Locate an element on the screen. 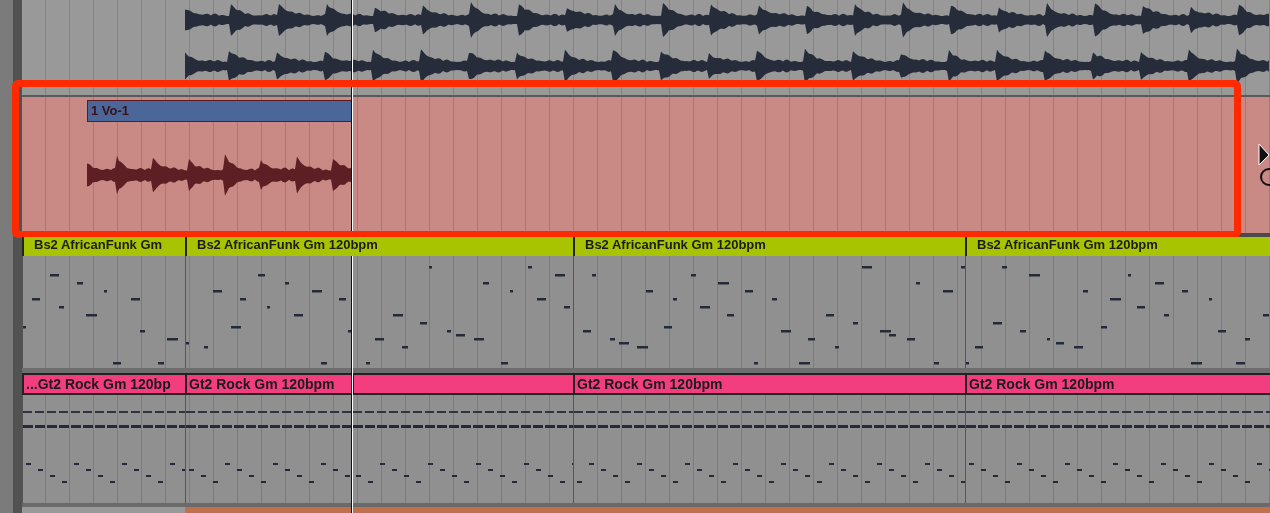 The width and height of the screenshot is (1270, 513). clip-header: 1 Vo-1 is located at coordinates (219, 111).